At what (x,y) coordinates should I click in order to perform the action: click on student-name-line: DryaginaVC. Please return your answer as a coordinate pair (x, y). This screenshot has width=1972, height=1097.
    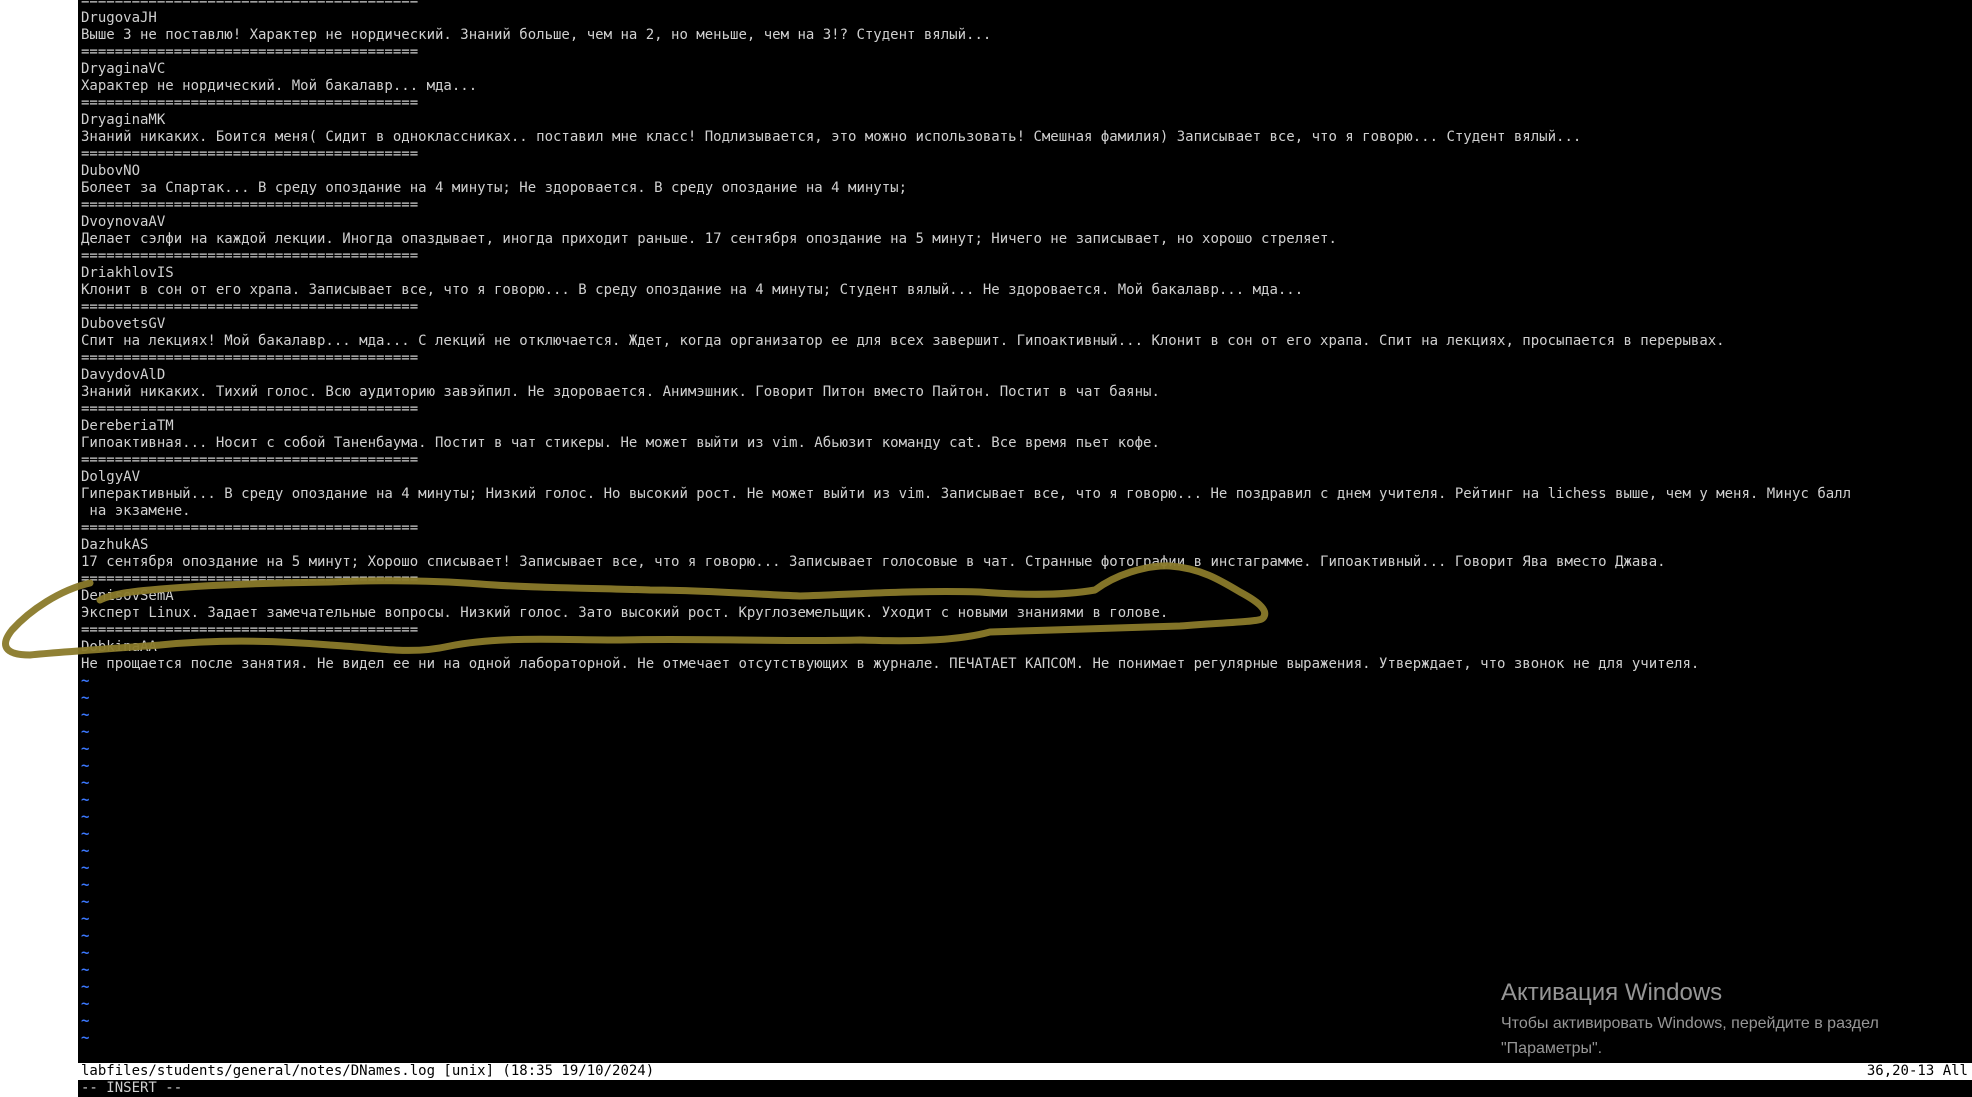
    Looking at the image, I should click on (123, 69).